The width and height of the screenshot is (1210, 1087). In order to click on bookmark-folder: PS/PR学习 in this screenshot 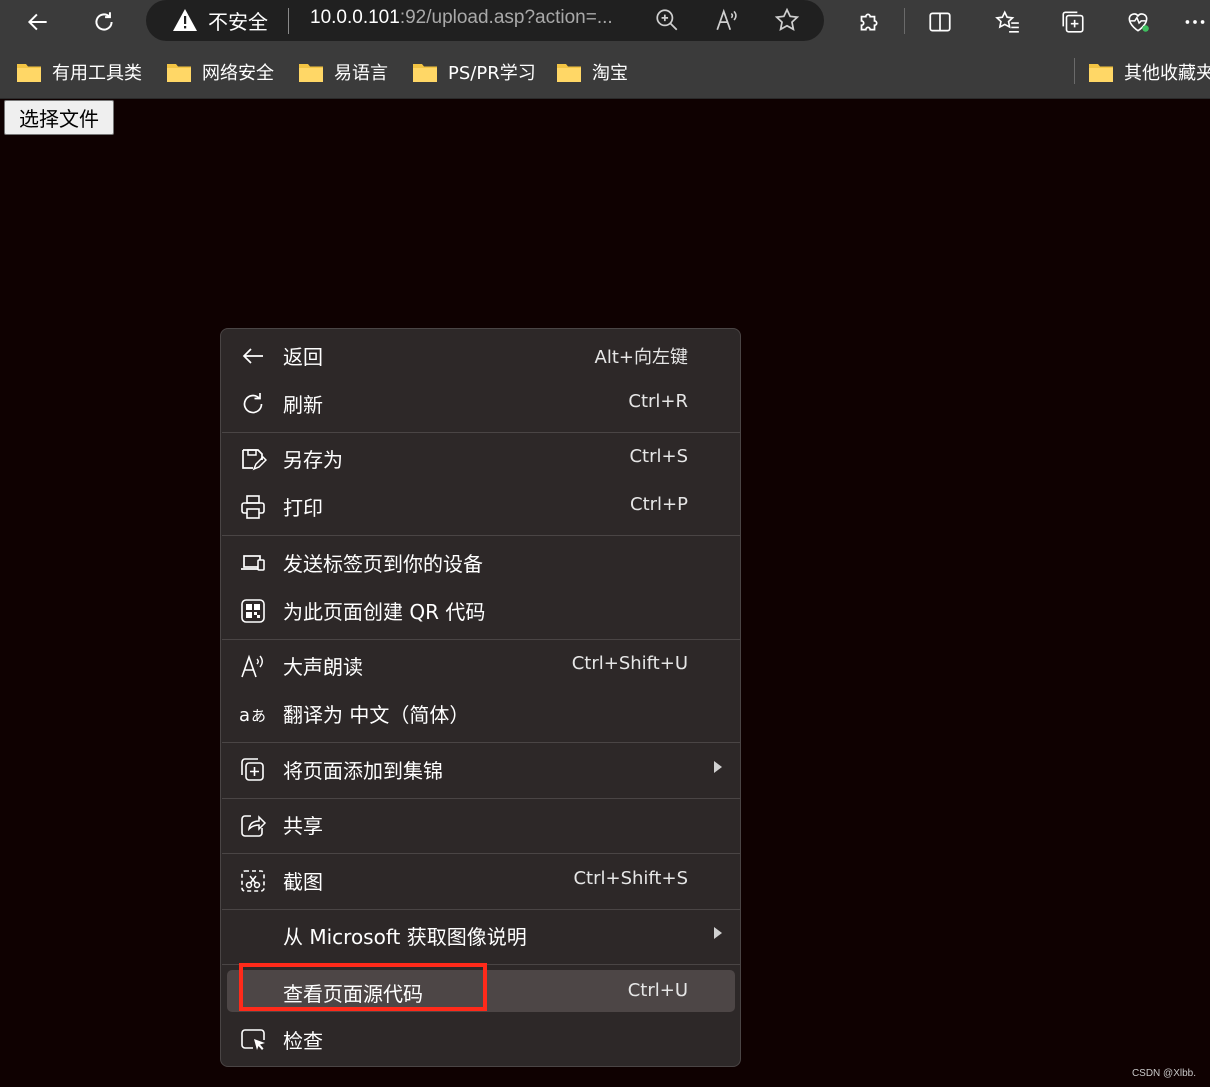, I will do `click(474, 72)`.